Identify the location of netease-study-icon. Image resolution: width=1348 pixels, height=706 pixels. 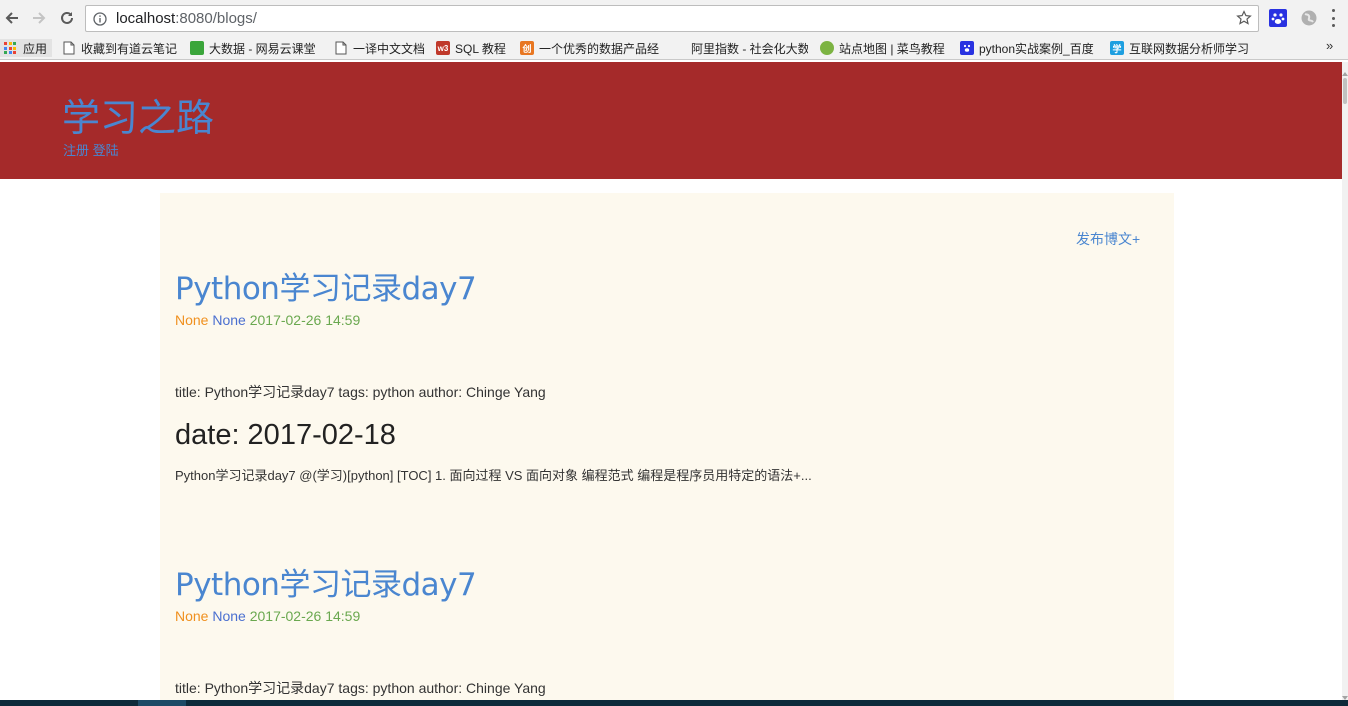
(197, 48).